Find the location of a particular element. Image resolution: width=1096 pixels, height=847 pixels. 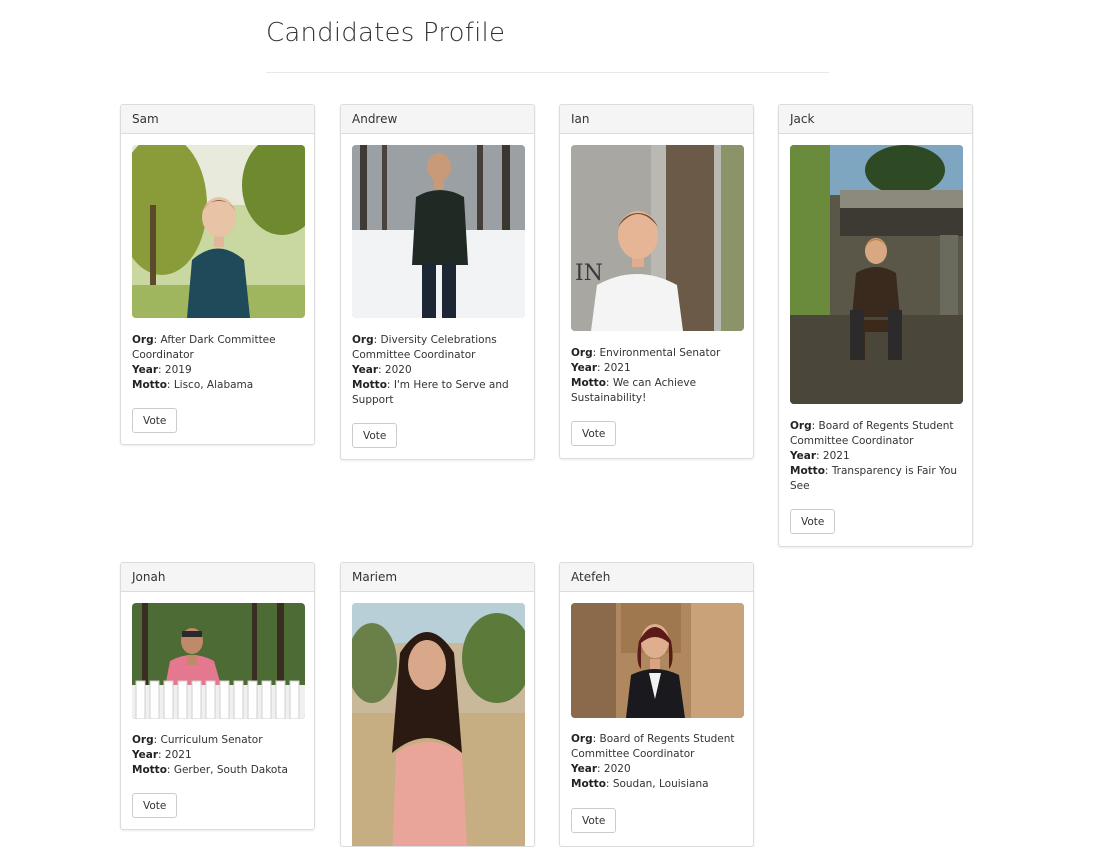

org-line: Org: After Dark Committee Coordinator is located at coordinates (204, 347).